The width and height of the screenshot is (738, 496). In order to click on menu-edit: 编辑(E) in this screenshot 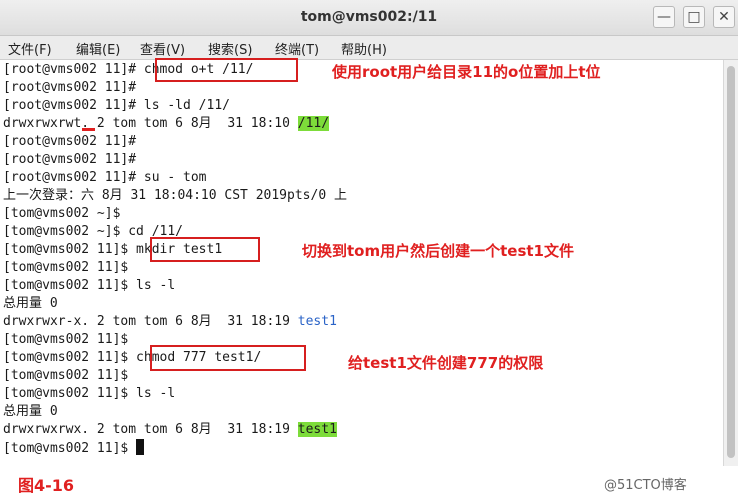, I will do `click(98, 48)`.